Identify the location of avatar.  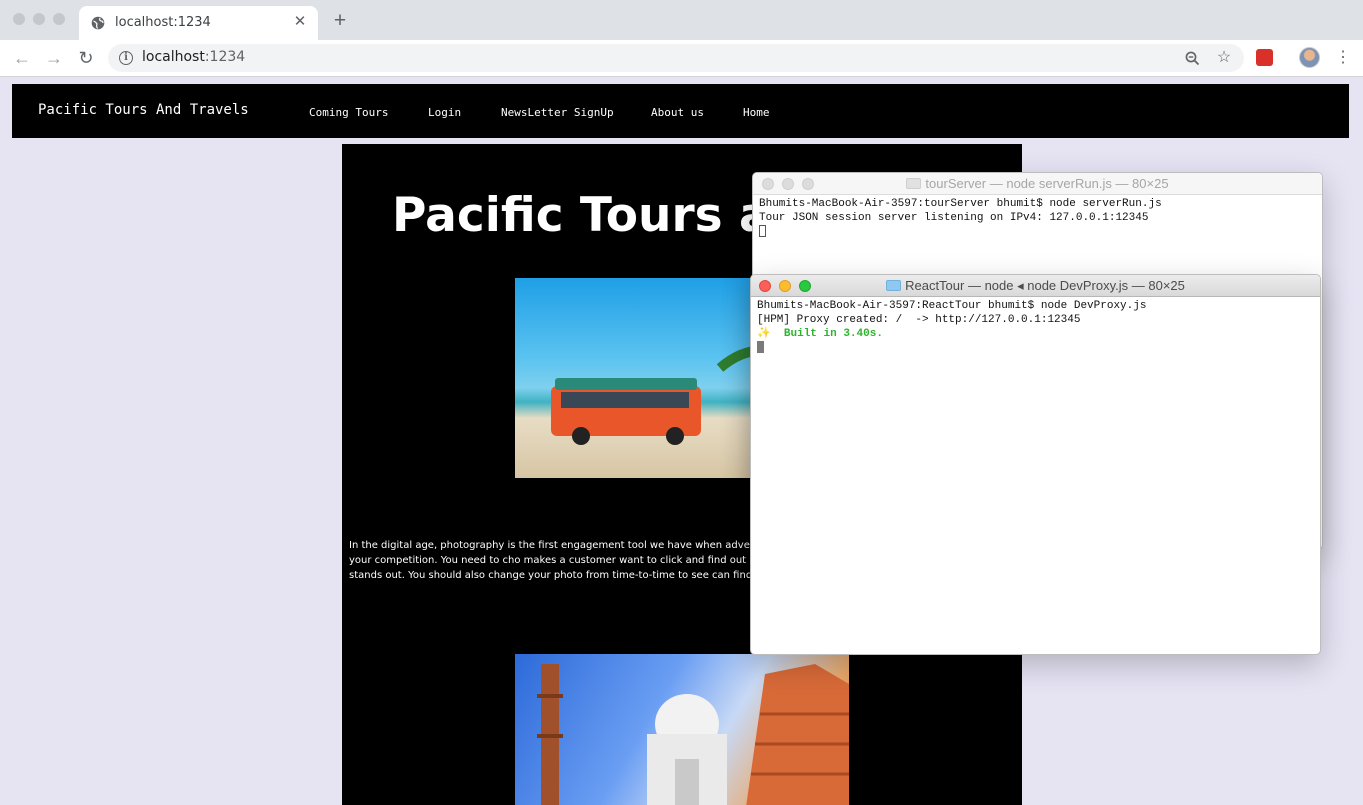
(1309, 57).